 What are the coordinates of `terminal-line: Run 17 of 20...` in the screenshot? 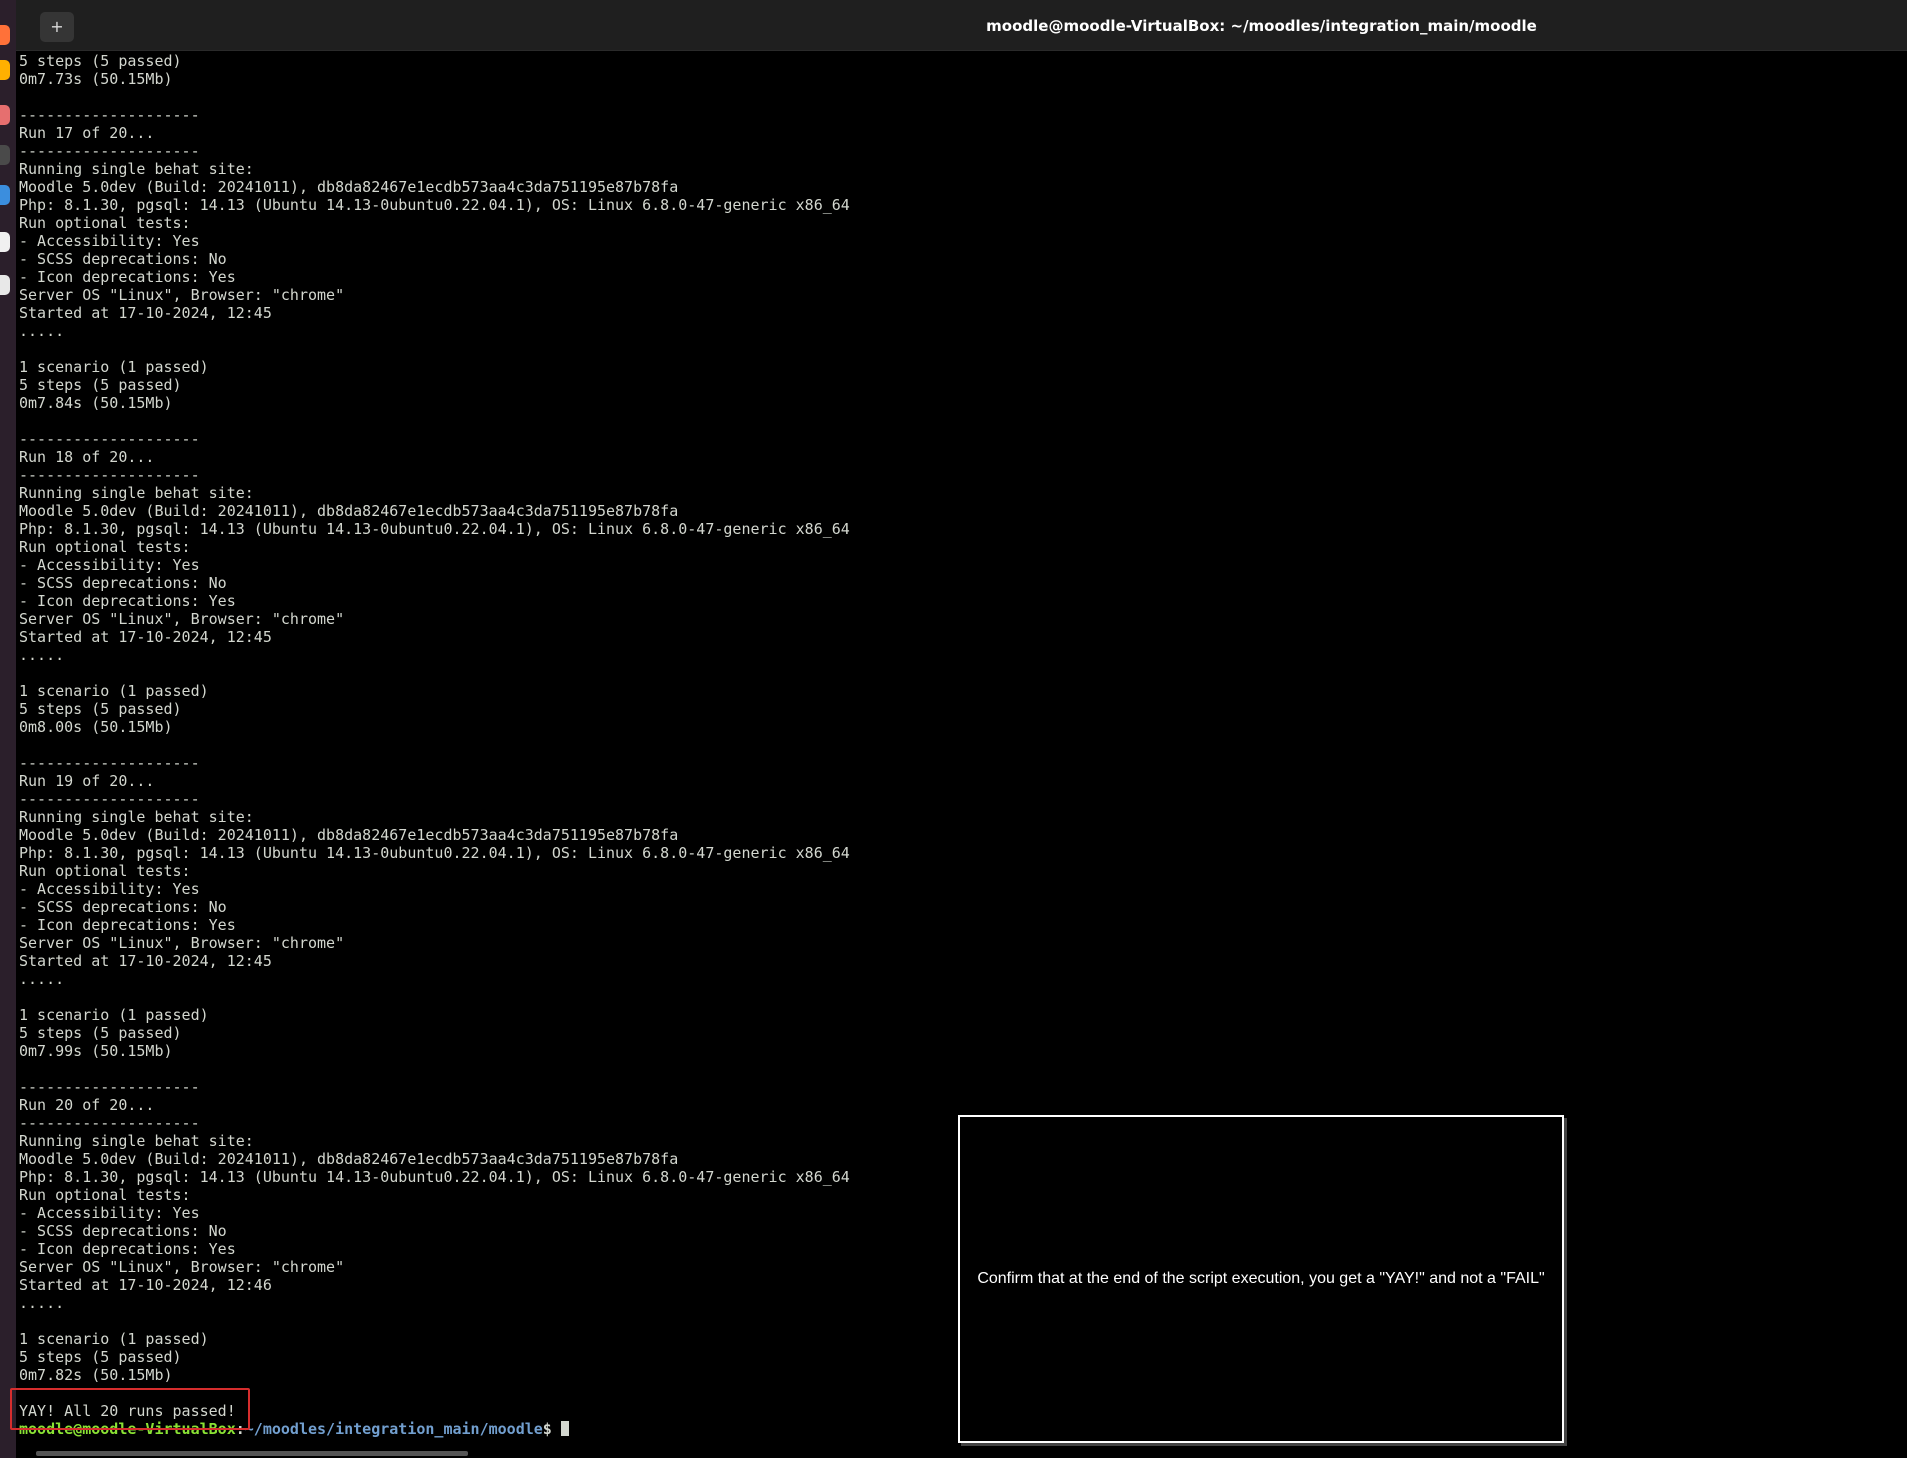 It's located at (87, 133).